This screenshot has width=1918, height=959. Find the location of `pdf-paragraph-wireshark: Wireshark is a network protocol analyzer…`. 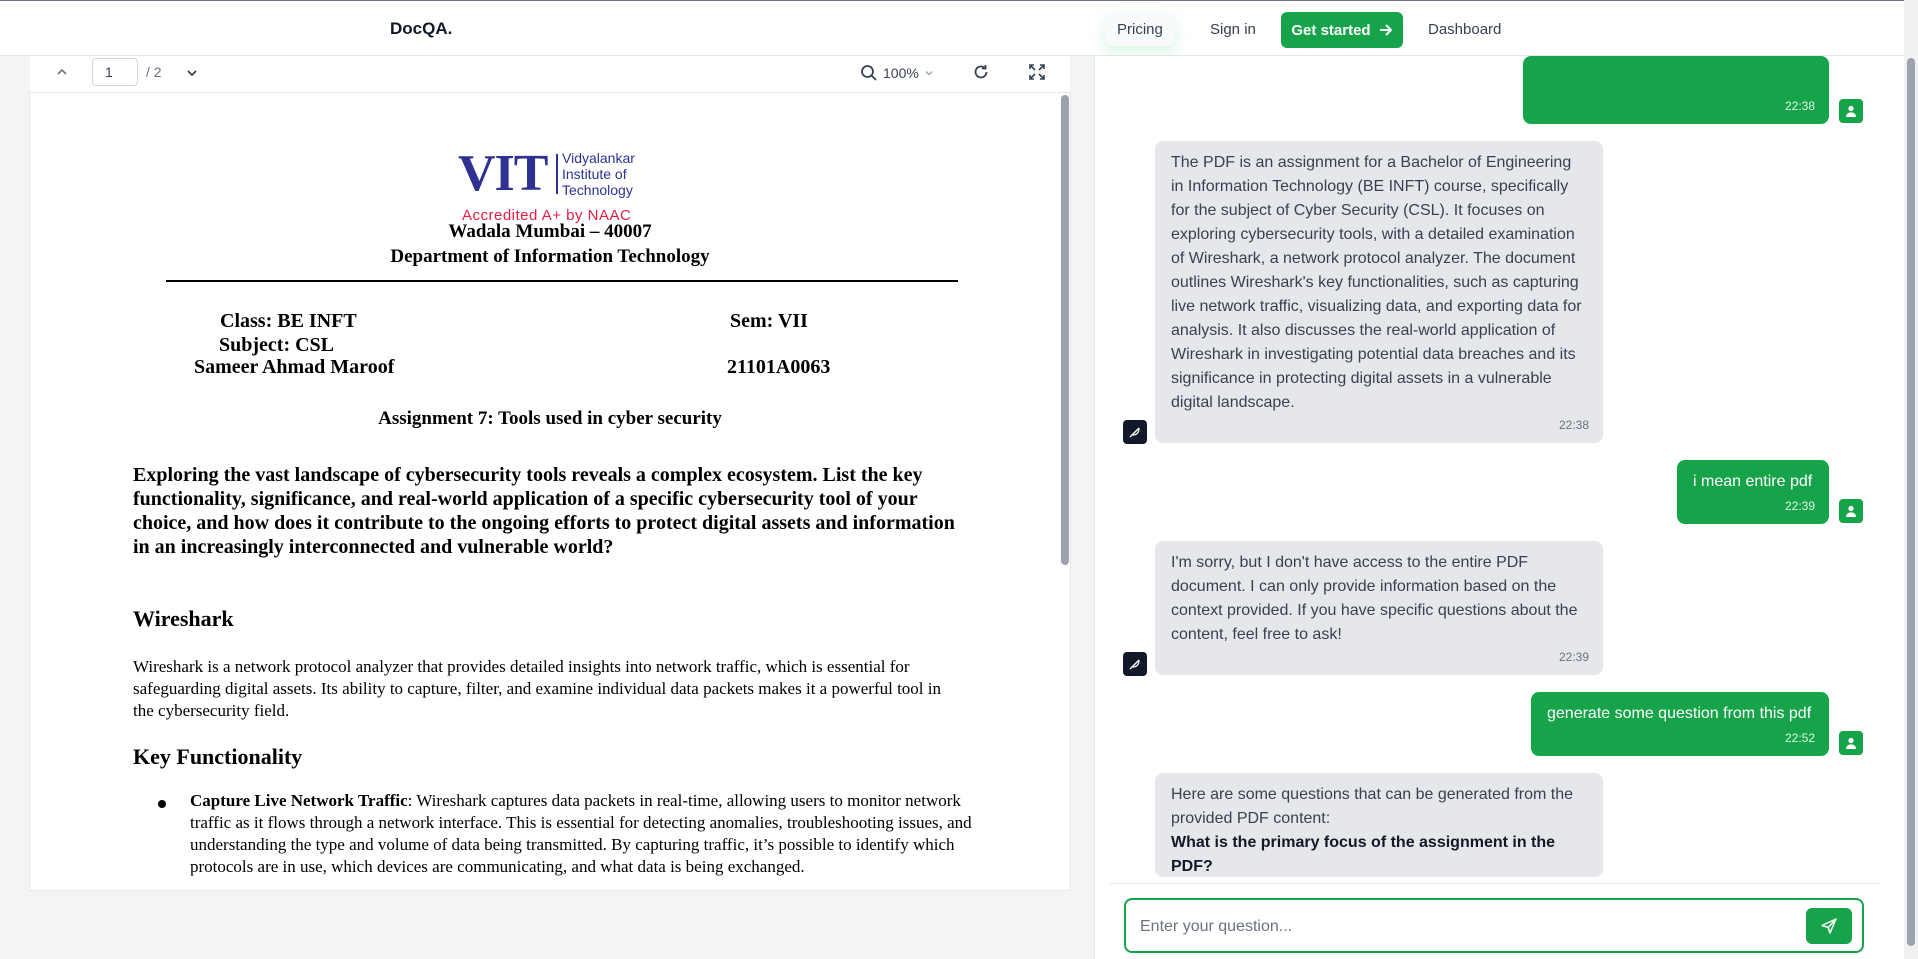

pdf-paragraph-wireshark: Wireshark is a network protocol analyzer… is located at coordinates (537, 688).